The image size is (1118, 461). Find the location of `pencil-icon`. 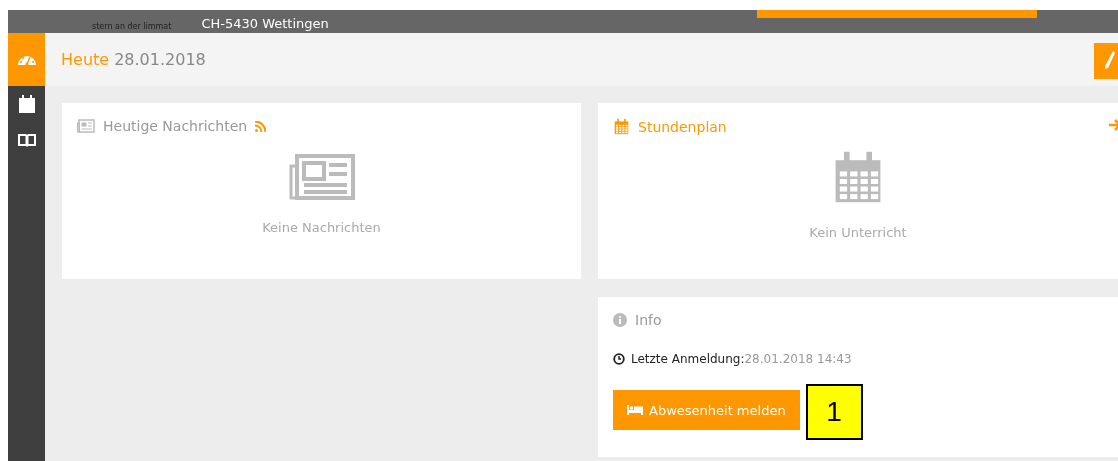

pencil-icon is located at coordinates (1110, 59).